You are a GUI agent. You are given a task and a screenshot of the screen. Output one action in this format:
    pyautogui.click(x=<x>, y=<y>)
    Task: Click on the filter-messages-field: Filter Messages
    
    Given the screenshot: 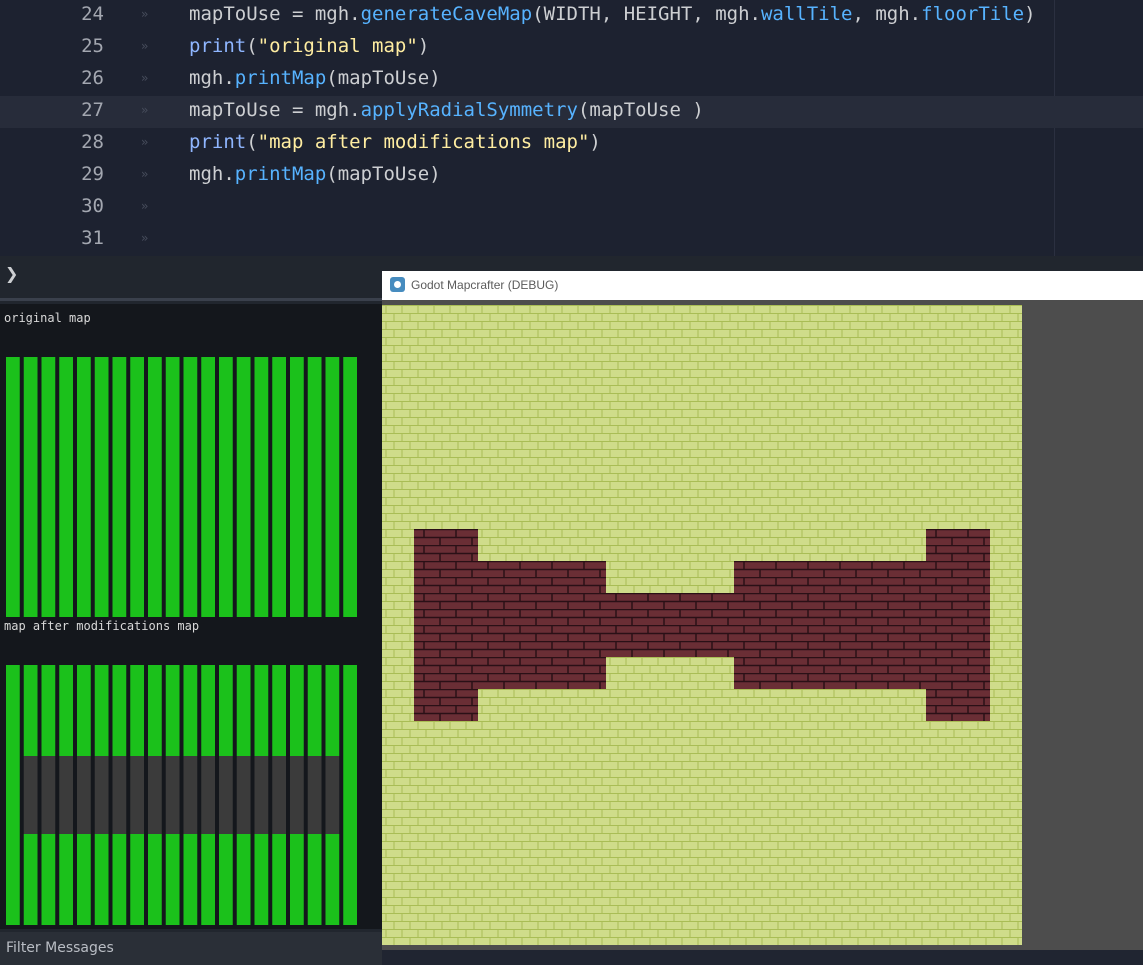 What is the action you would take?
    pyautogui.click(x=191, y=948)
    